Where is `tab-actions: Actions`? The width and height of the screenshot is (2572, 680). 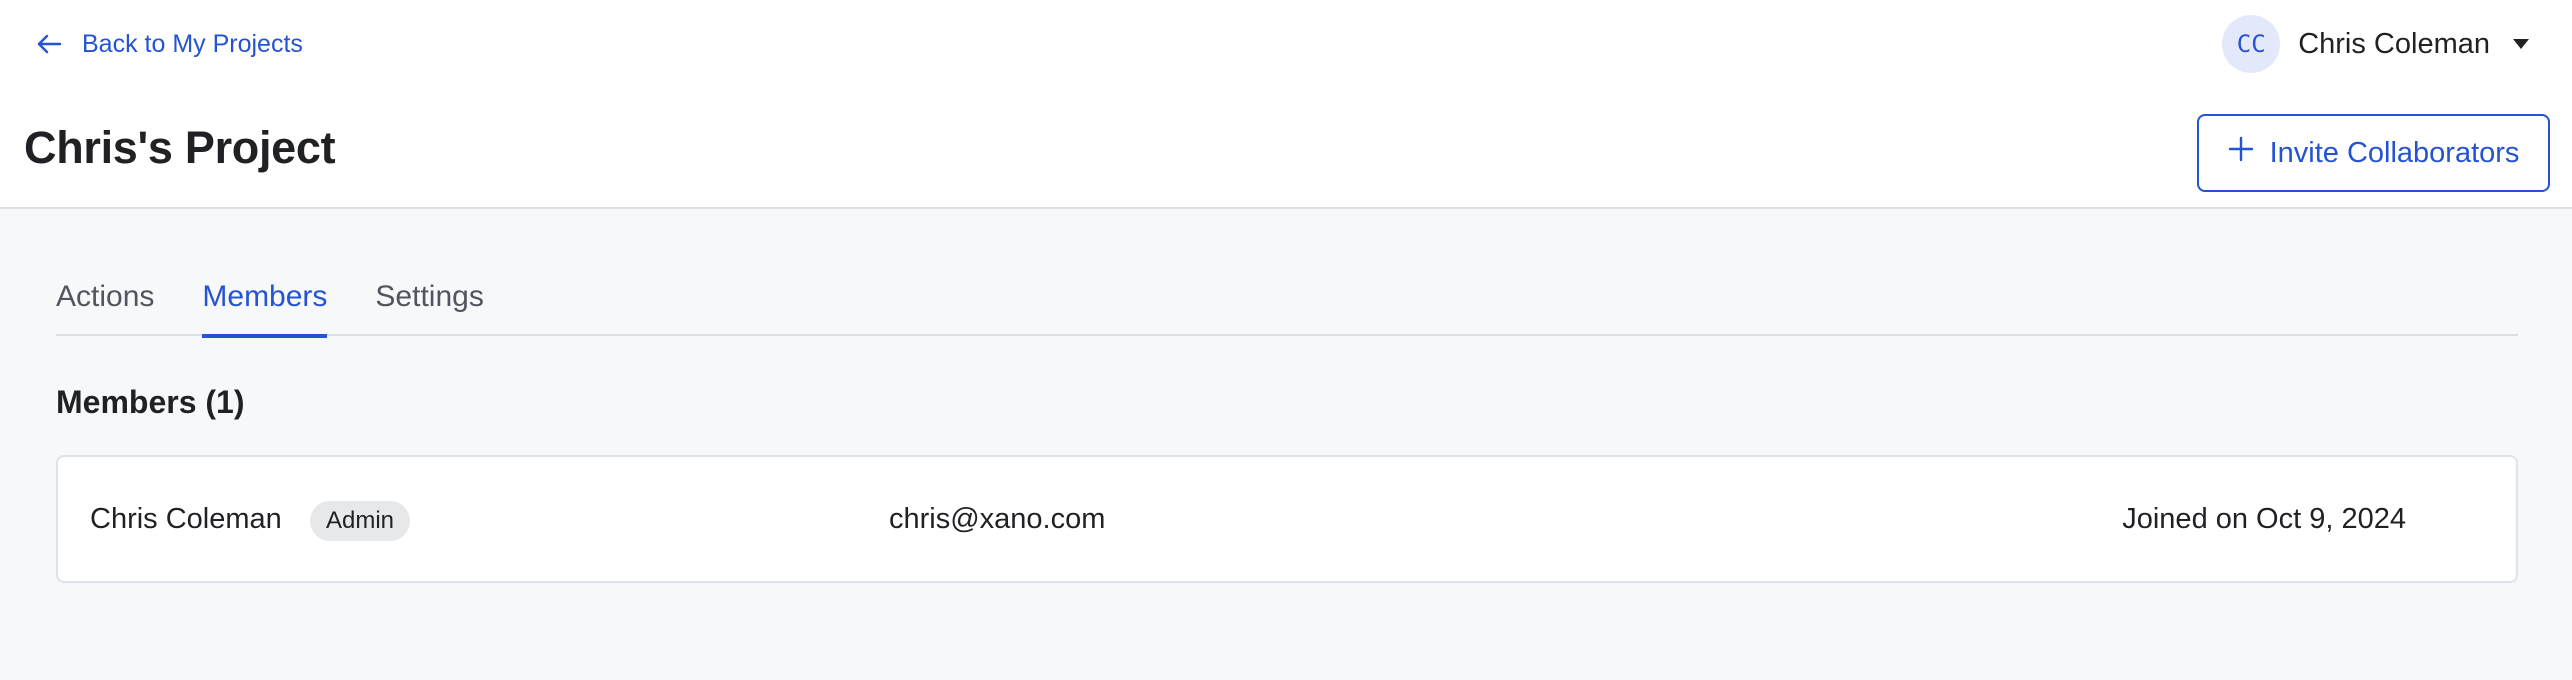 tab-actions: Actions is located at coordinates (105, 303).